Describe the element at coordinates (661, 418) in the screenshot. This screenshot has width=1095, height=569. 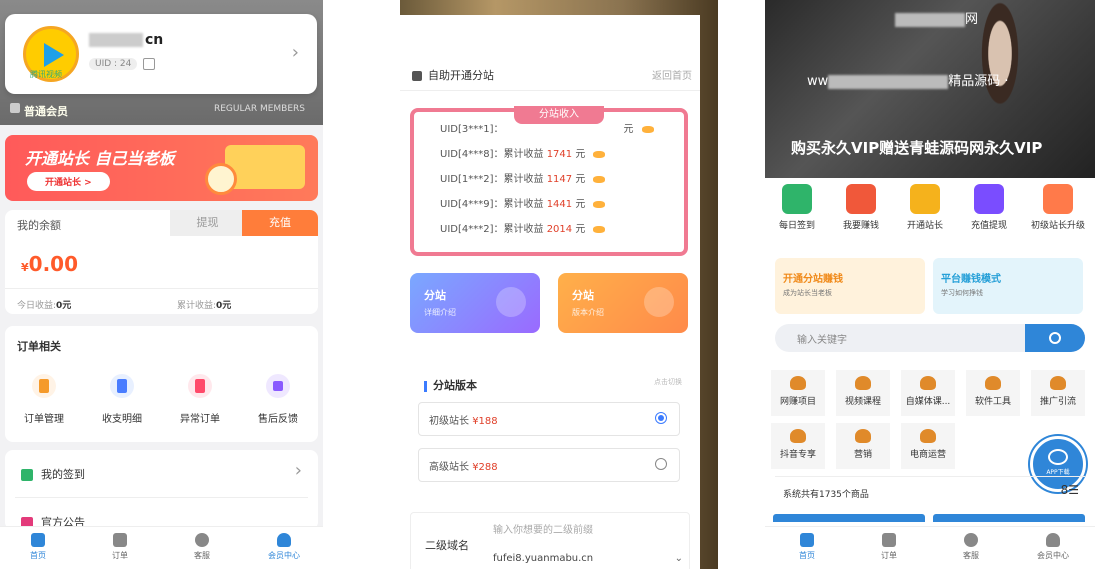
I see `radio-selected` at that location.